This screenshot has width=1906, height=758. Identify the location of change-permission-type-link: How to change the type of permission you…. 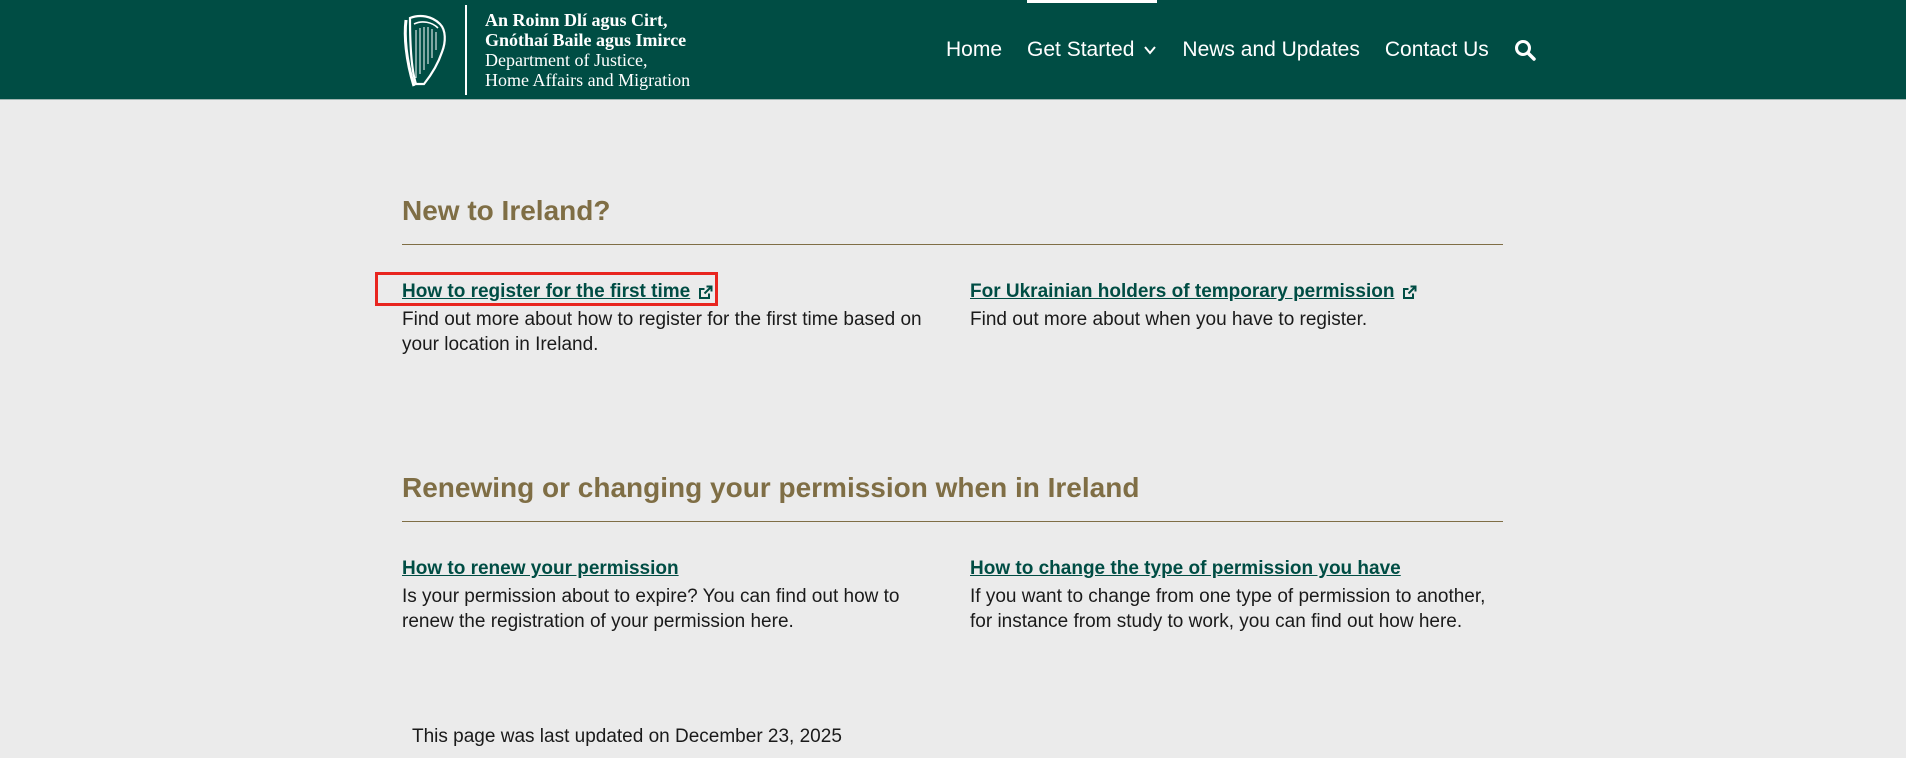
(1185, 569).